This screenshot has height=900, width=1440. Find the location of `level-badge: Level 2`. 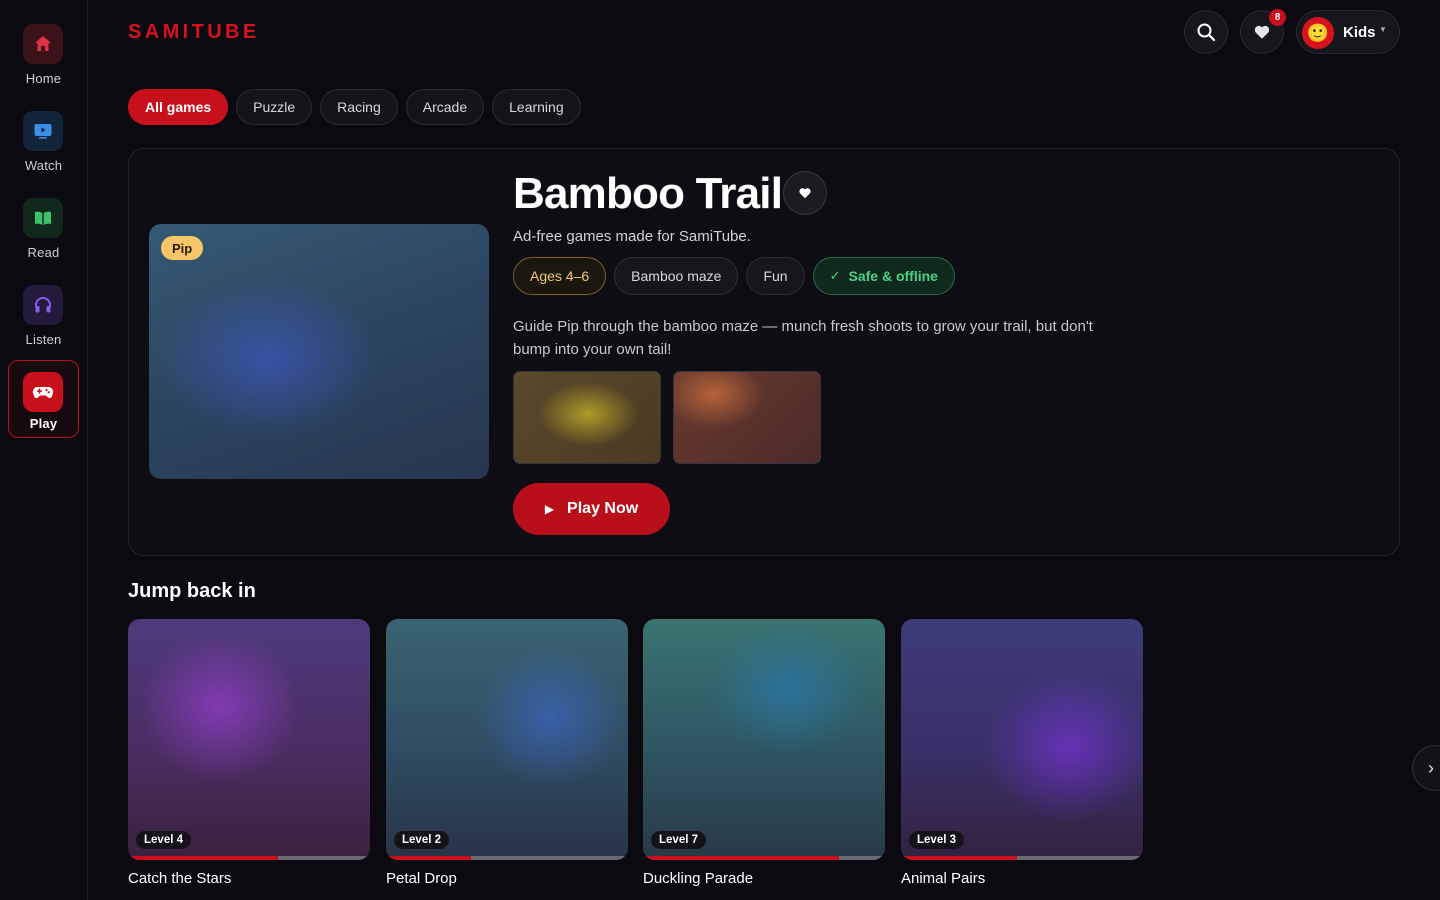

level-badge: Level 2 is located at coordinates (421, 840).